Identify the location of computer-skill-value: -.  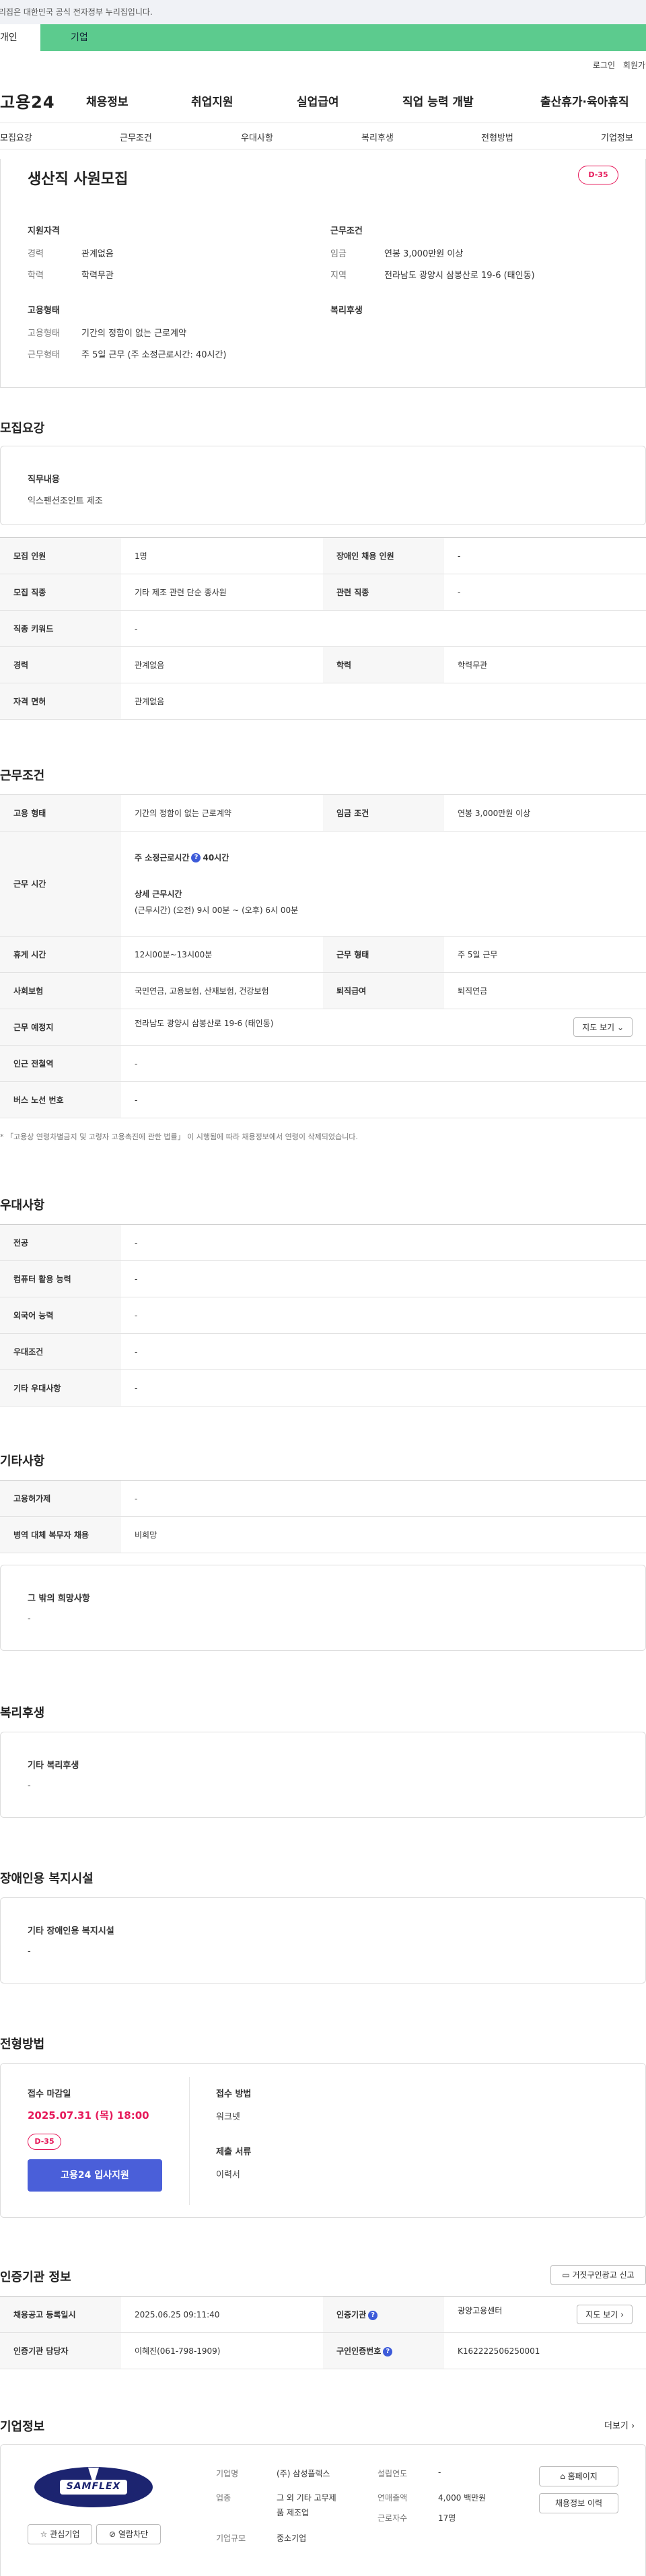
(384, 1278).